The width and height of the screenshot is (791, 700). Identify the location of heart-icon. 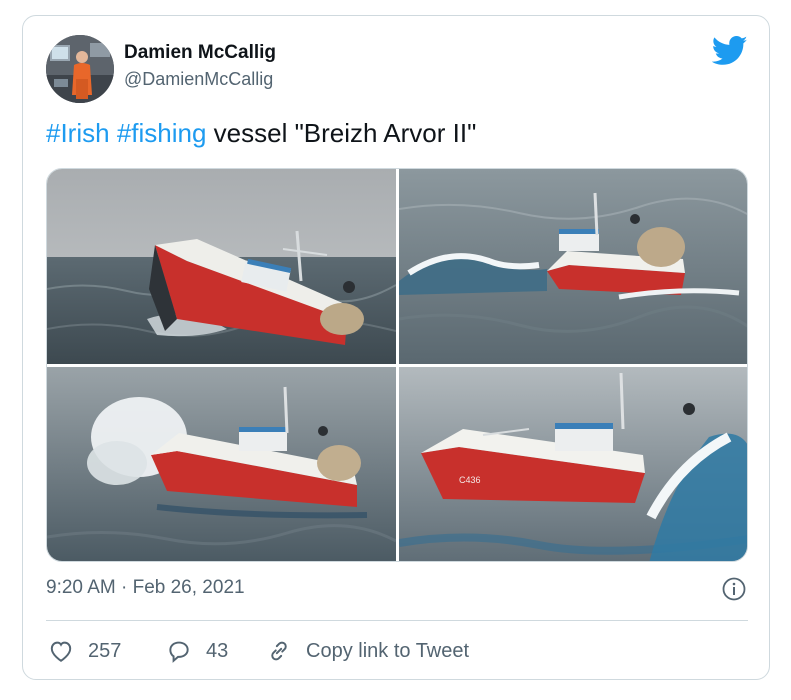
(61, 651).